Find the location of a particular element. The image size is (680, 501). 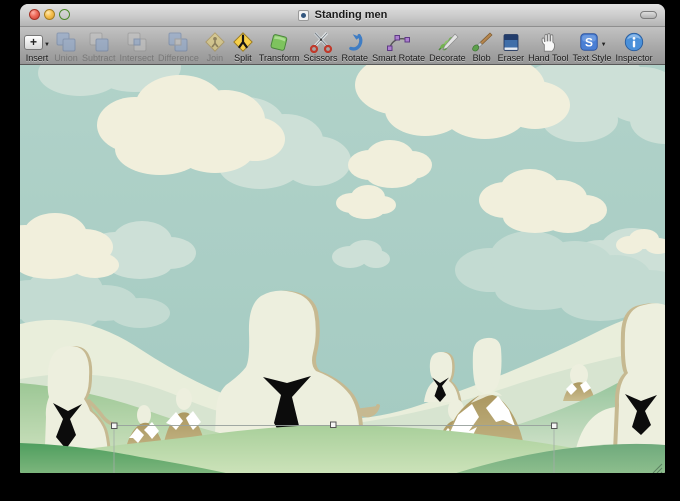

toolbar-item-scissors: Scissors is located at coordinates (321, 46).